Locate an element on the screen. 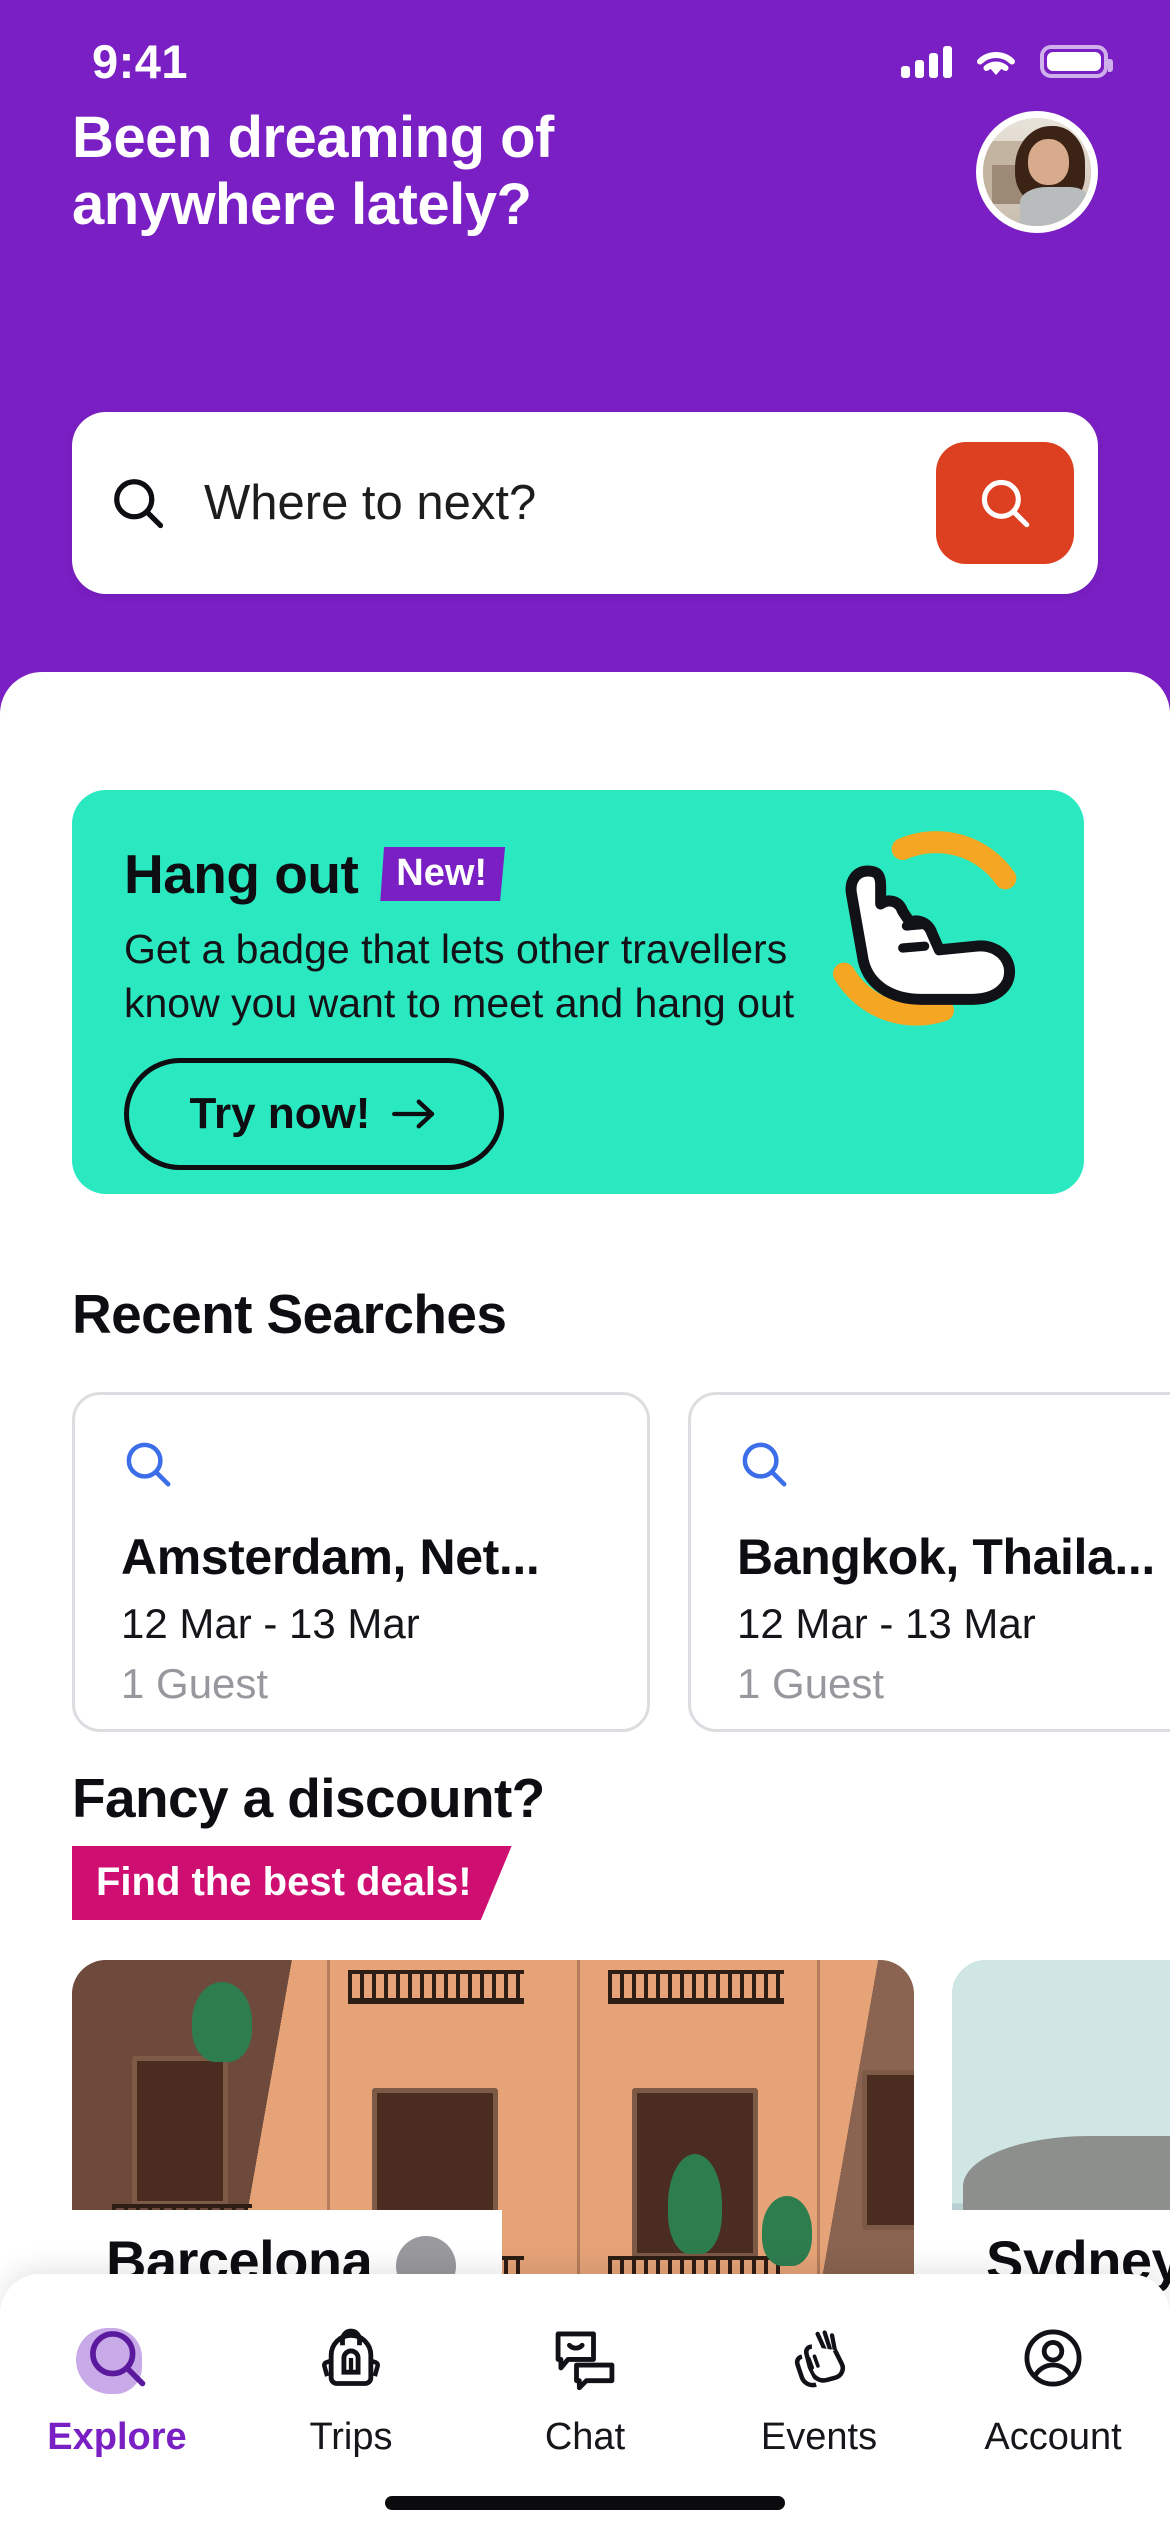 The image size is (1170, 2532). tab-events: Events is located at coordinates (819, 2388).